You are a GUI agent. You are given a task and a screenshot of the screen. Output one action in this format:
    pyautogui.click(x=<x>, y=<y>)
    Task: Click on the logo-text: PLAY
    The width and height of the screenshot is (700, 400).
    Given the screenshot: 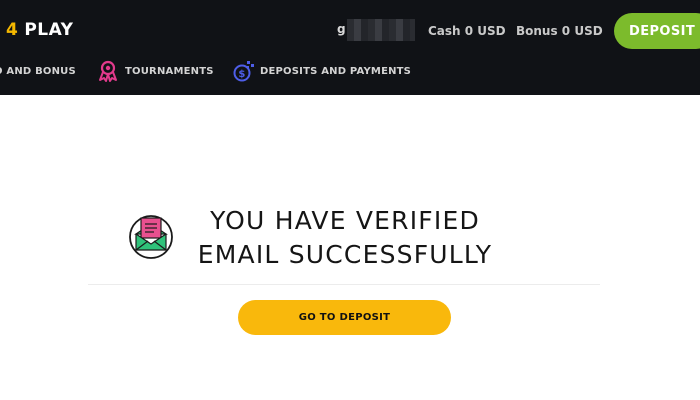 What is the action you would take?
    pyautogui.click(x=49, y=30)
    